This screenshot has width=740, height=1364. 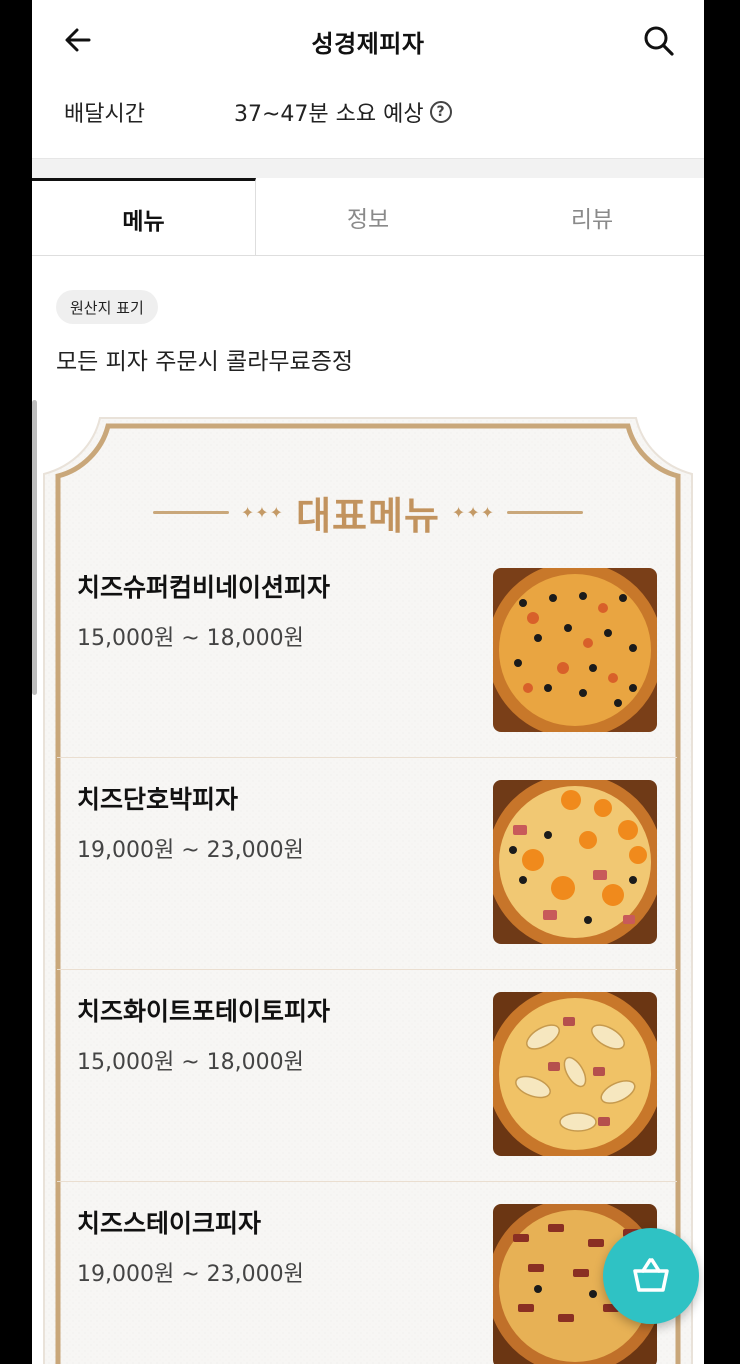 What do you see at coordinates (440, 112) in the screenshot?
I see `help-icon: ?` at bounding box center [440, 112].